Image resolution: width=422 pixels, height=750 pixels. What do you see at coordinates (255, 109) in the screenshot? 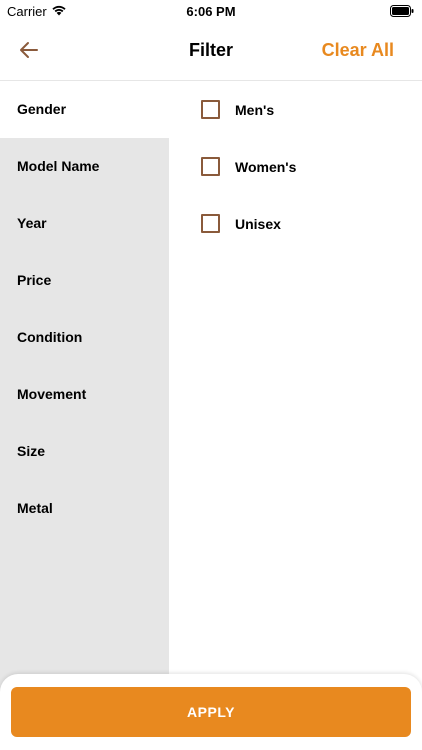
I see `option-label: Men's` at bounding box center [255, 109].